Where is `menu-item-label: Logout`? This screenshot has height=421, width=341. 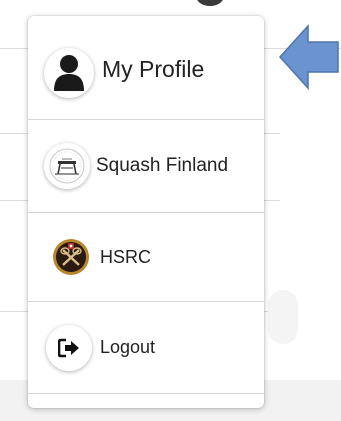 menu-item-label: Logout is located at coordinates (128, 347).